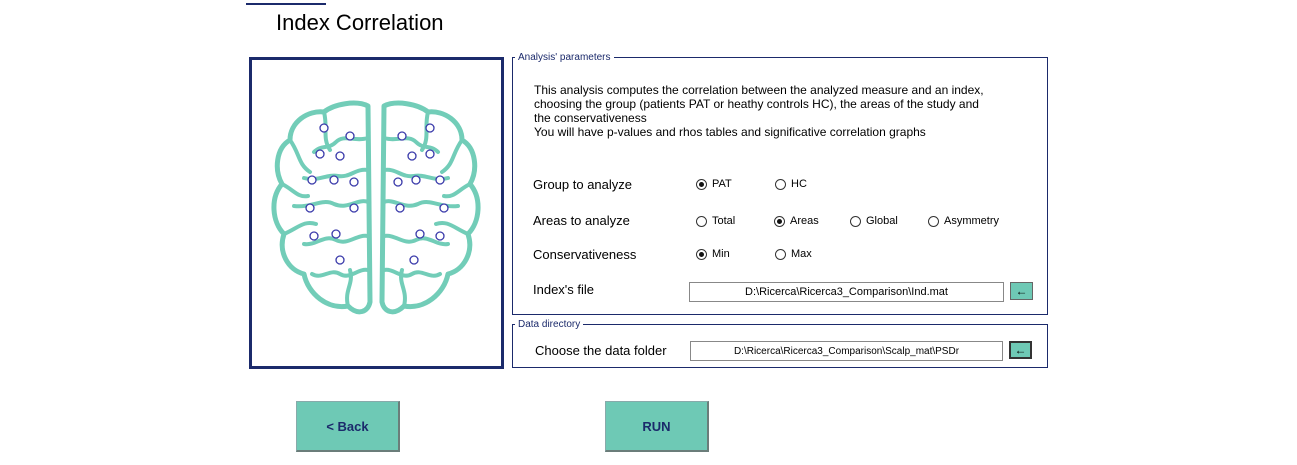 This screenshot has width=1297, height=465. What do you see at coordinates (796, 221) in the screenshot?
I see `radio-areas-areas: Areas` at bounding box center [796, 221].